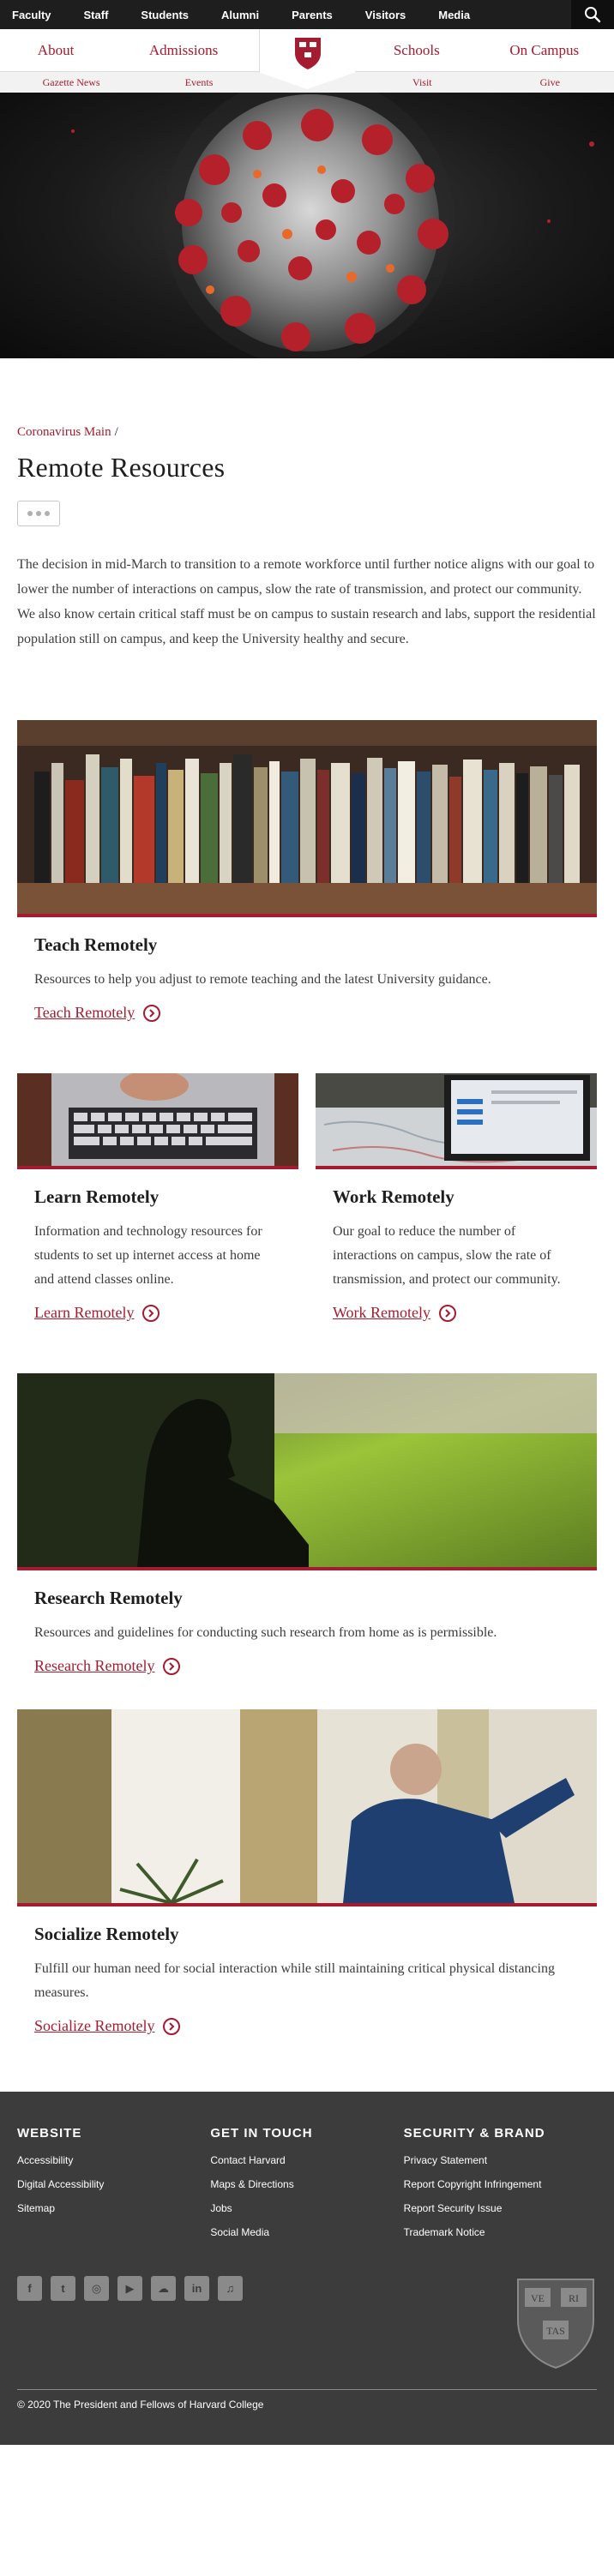 The width and height of the screenshot is (614, 2576). Describe the element at coordinates (84, 1012) in the screenshot. I see `link-label: Teach Remotely` at that location.